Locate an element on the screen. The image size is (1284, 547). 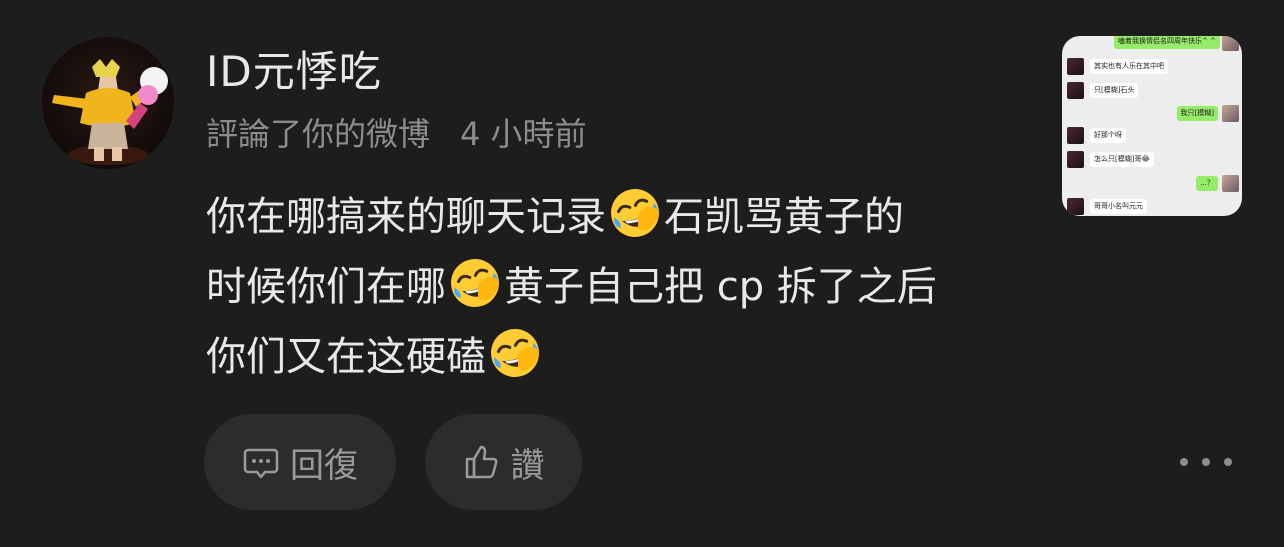
action-text: 評論了你的微博 is located at coordinates (318, 134).